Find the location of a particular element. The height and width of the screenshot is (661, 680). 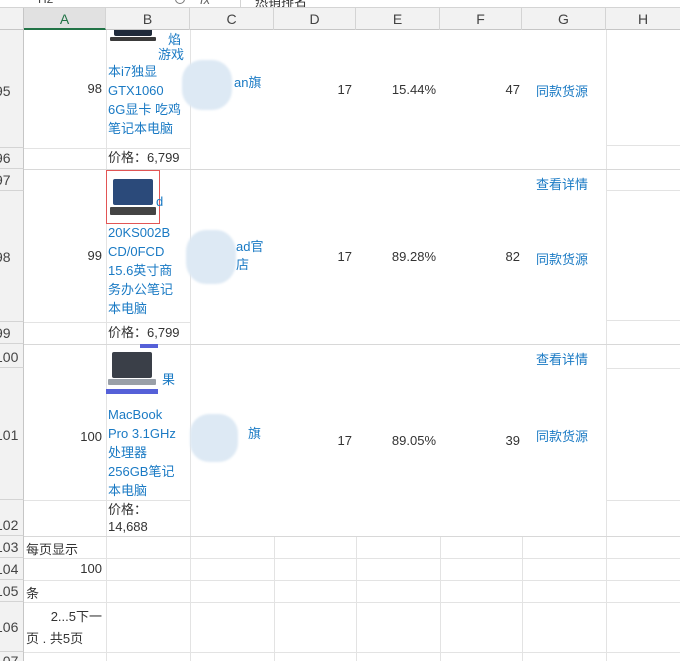

title-line: 务办公笔记 is located at coordinates (141, 289).